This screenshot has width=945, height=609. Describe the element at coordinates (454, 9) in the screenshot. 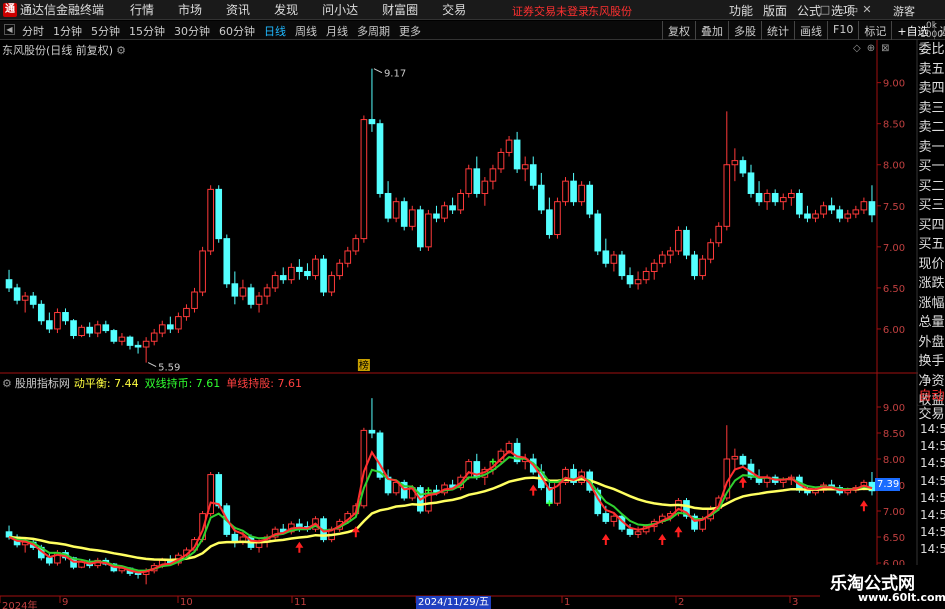

I see `menu-trade: 交易` at that location.